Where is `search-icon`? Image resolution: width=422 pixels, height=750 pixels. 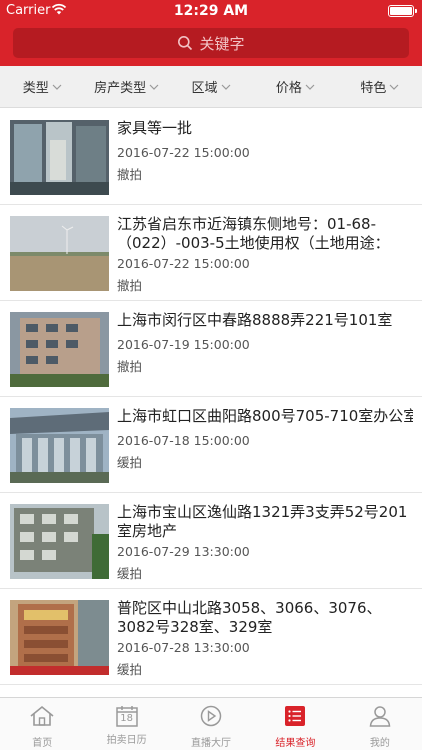 search-icon is located at coordinates (185, 43).